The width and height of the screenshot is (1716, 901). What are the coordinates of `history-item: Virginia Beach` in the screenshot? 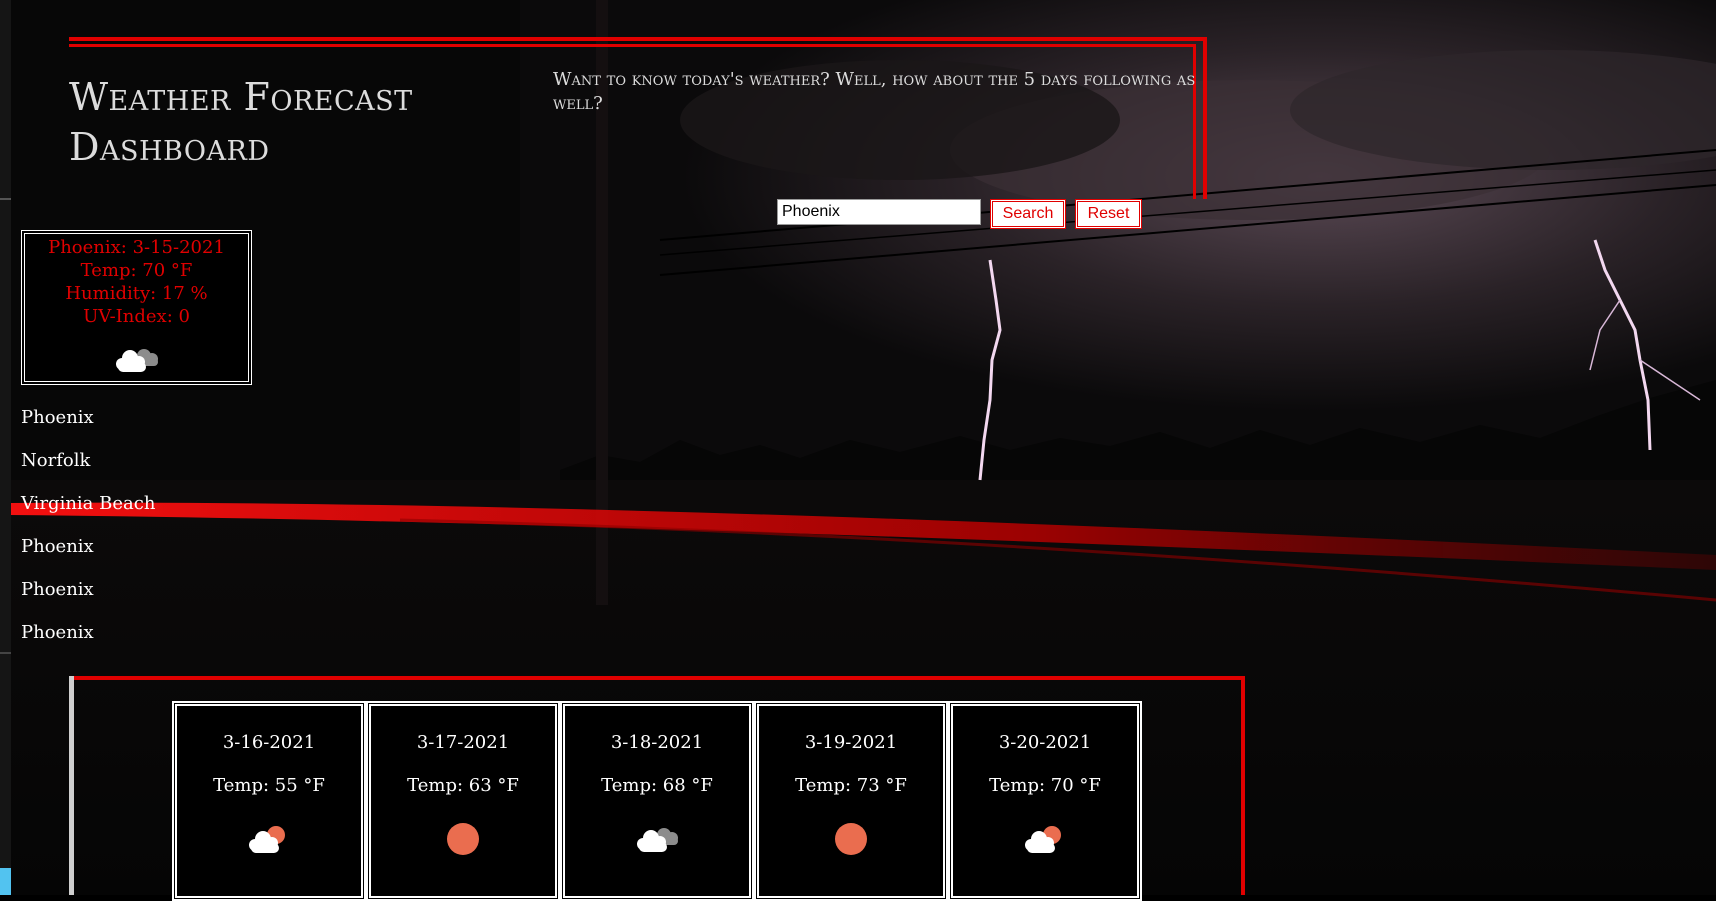 It's located at (88, 514).